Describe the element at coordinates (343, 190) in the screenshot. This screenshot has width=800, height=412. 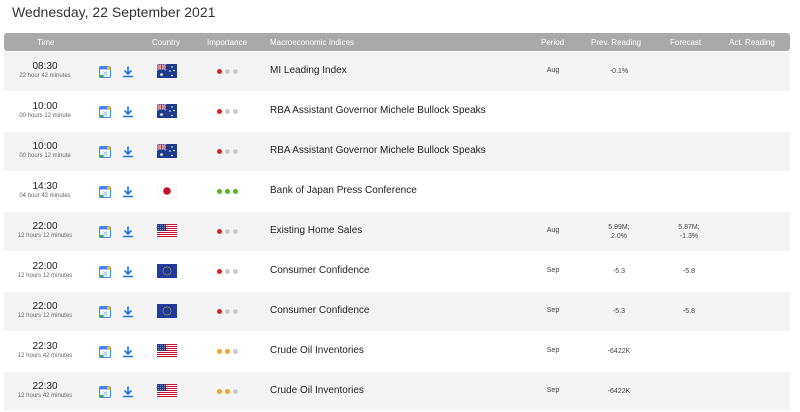
I see `indicator-name: Bank of Japan Press Conference` at that location.